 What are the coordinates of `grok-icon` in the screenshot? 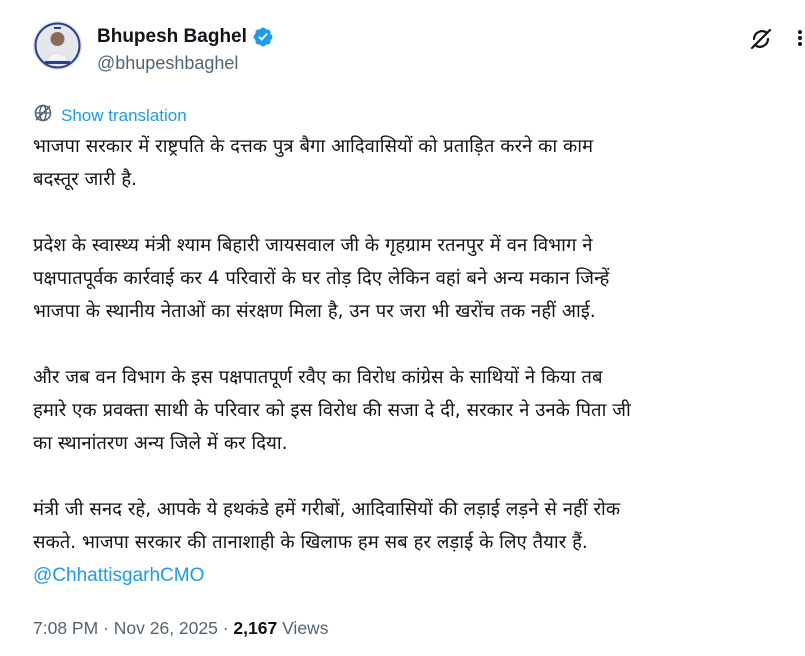 It's located at (761, 39).